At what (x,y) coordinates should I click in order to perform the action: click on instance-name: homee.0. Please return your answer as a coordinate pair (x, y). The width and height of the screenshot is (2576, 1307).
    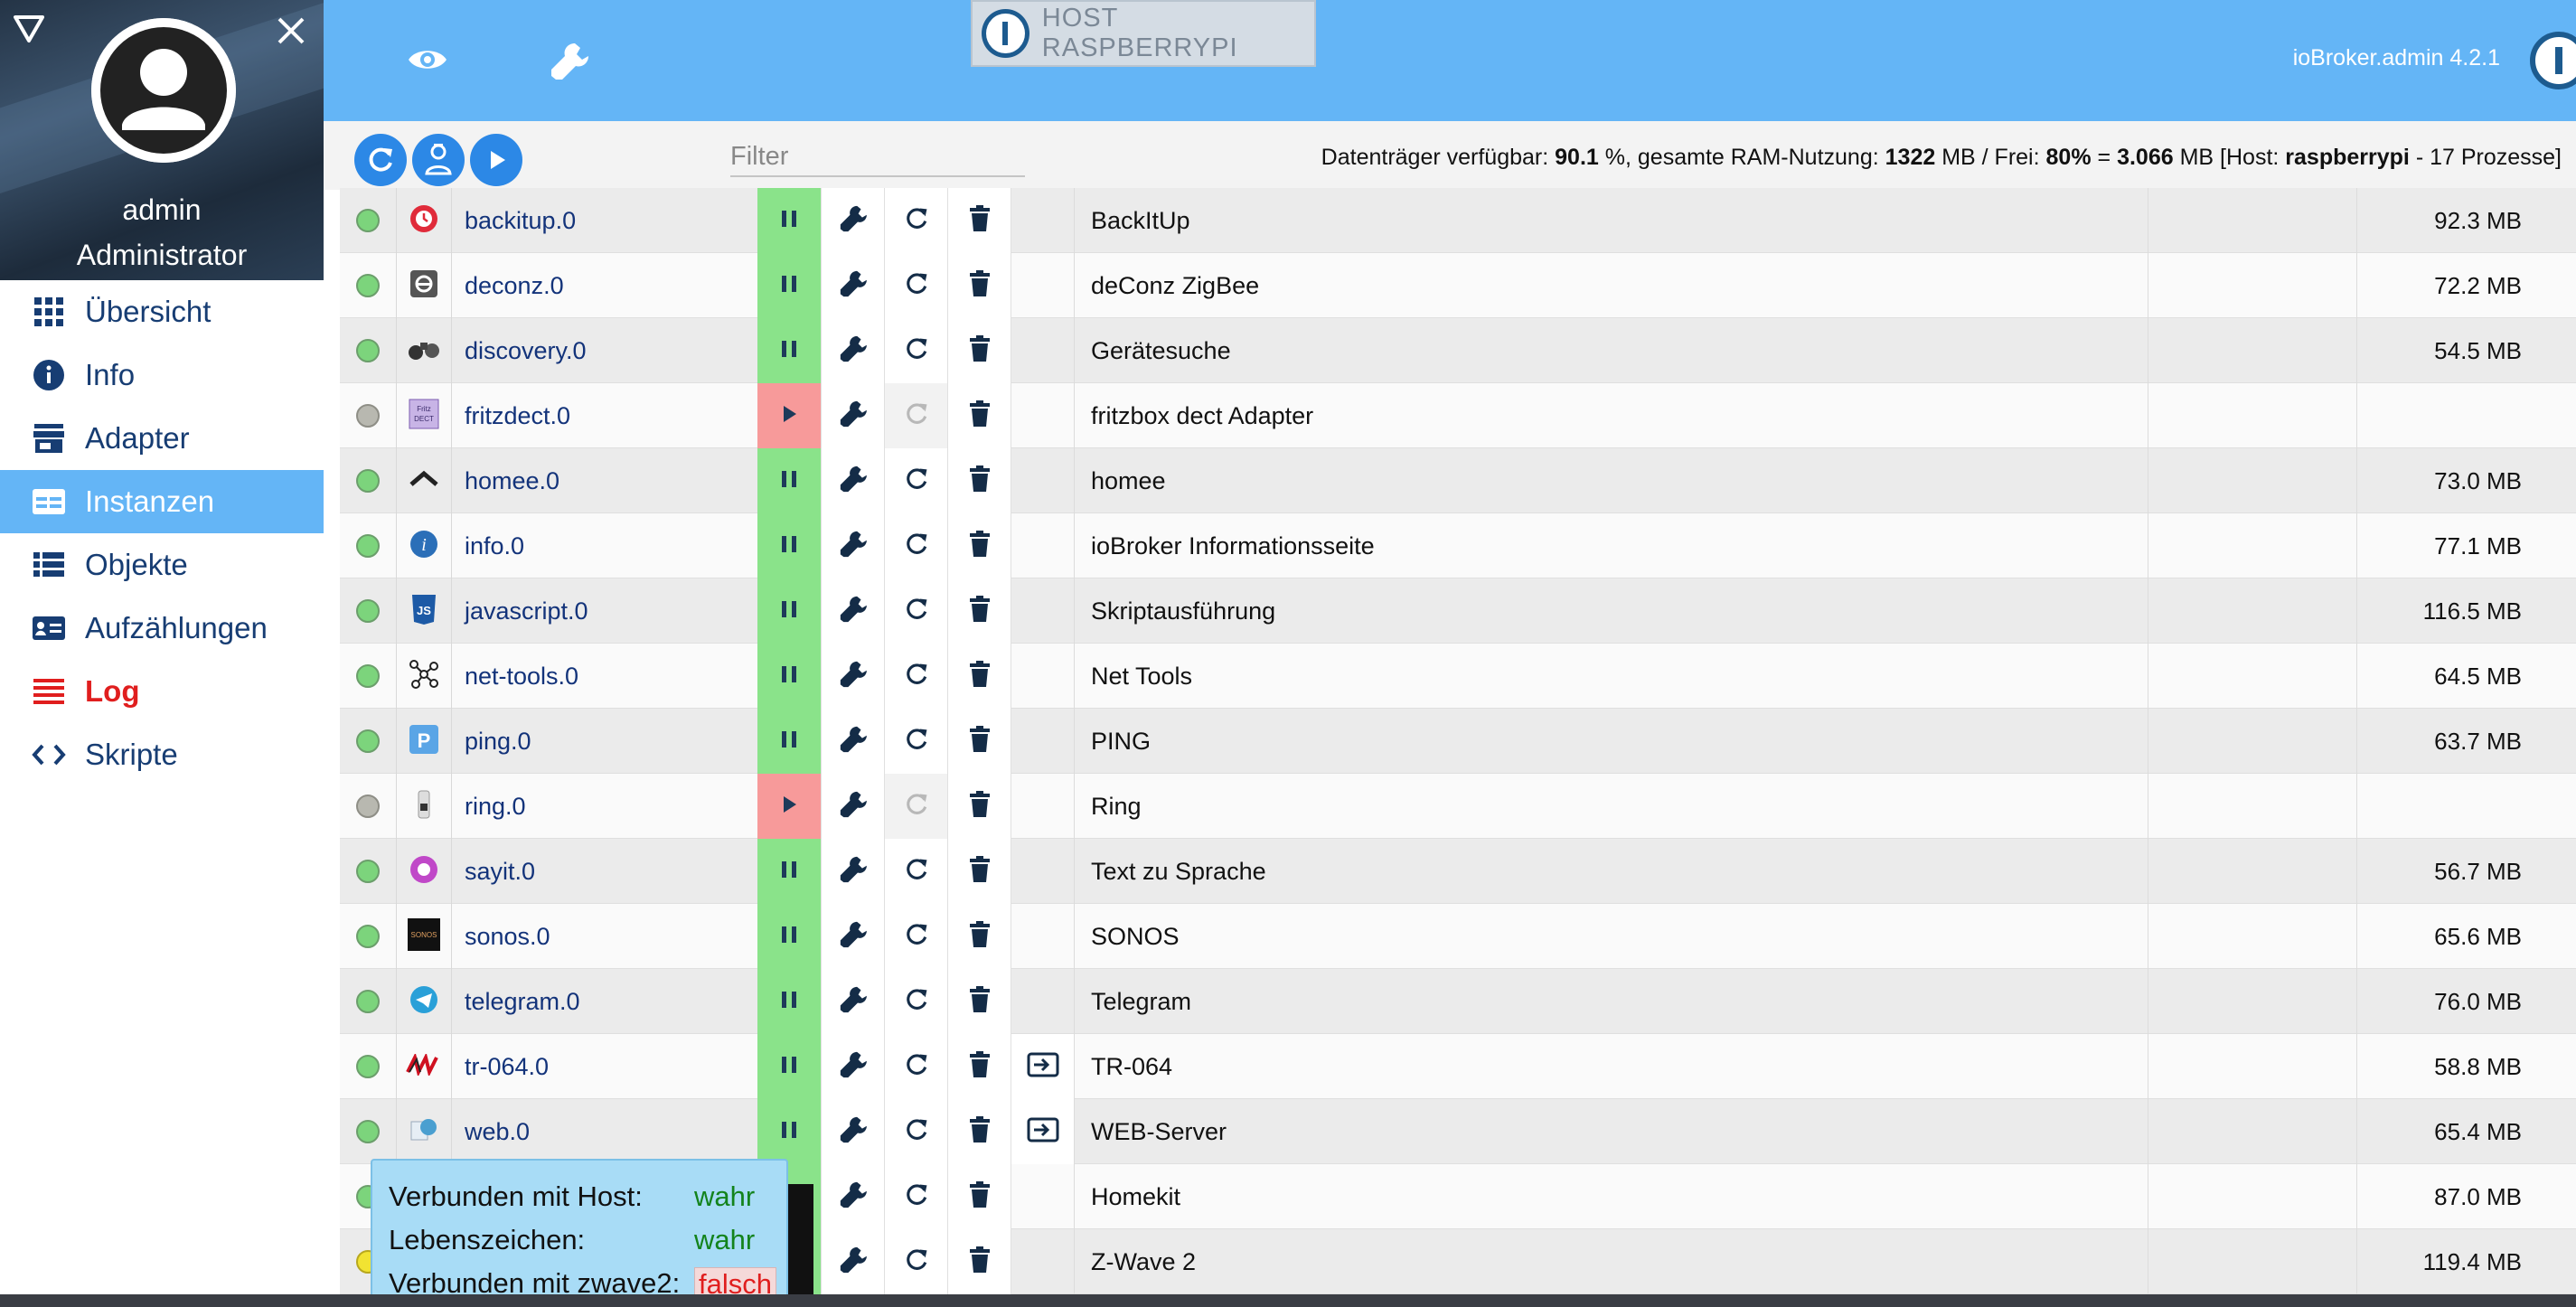
    Looking at the image, I should click on (549, 480).